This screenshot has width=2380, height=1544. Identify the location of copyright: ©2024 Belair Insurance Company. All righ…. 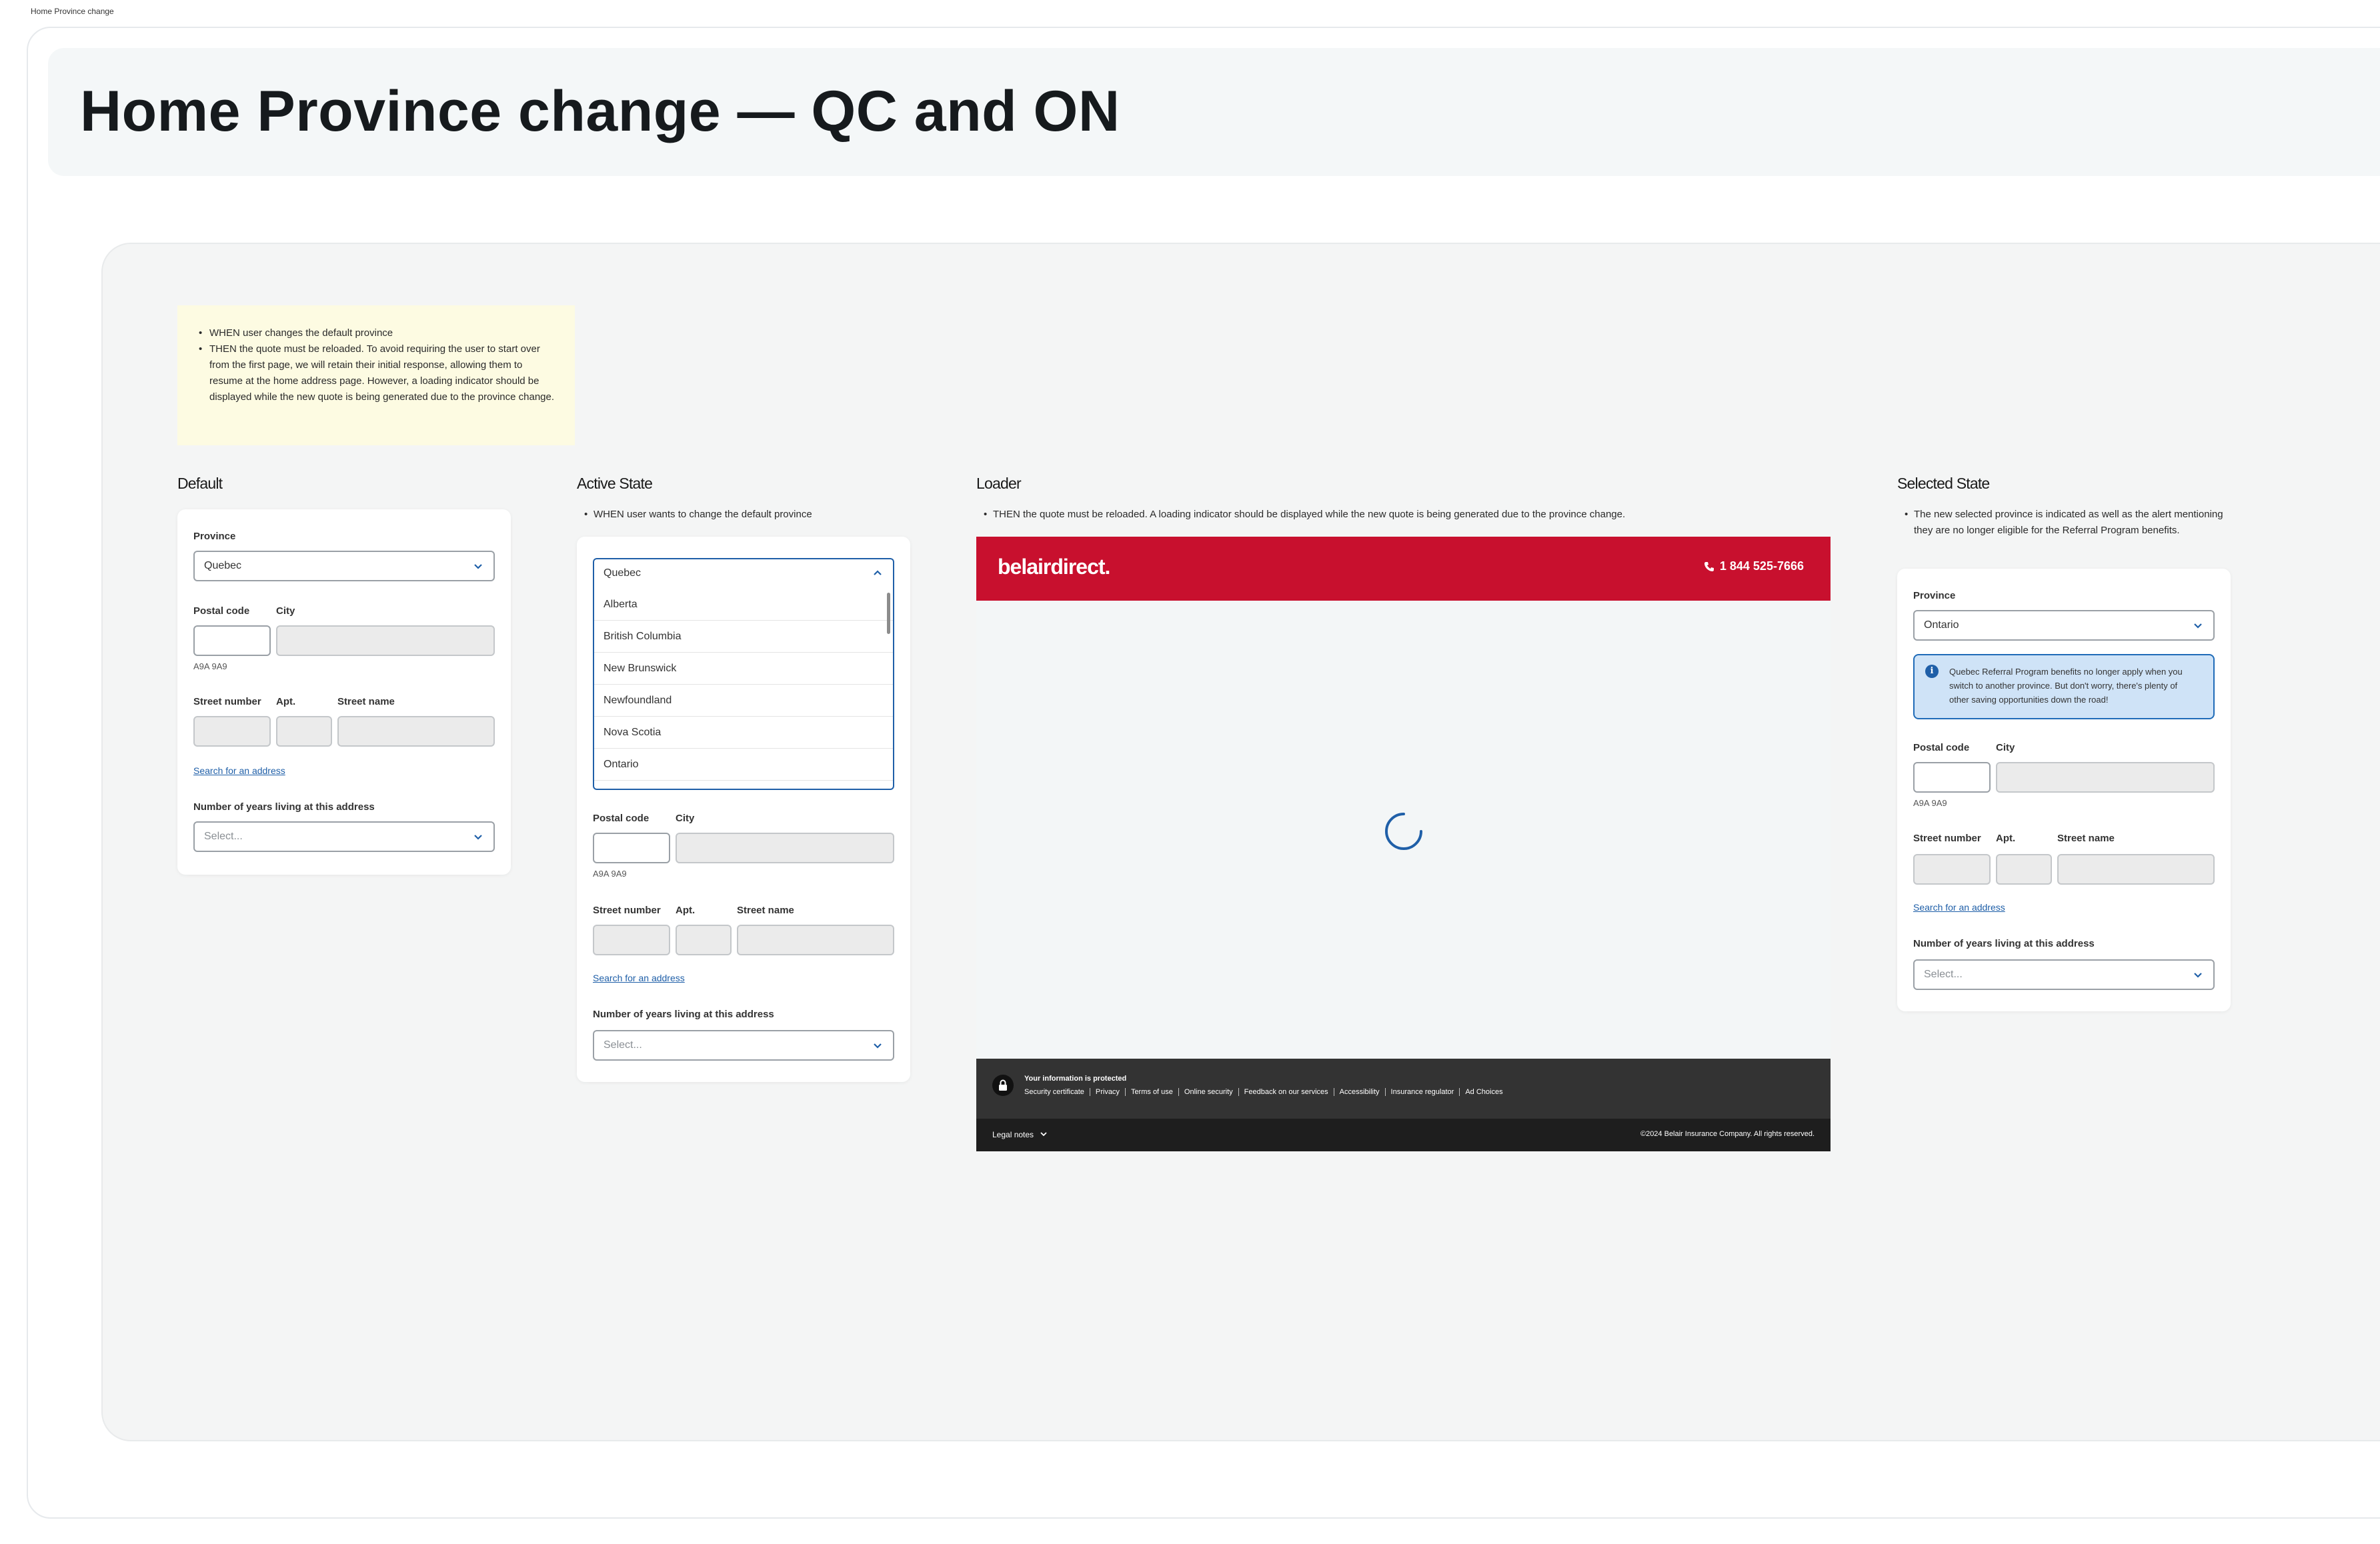
(1727, 1134).